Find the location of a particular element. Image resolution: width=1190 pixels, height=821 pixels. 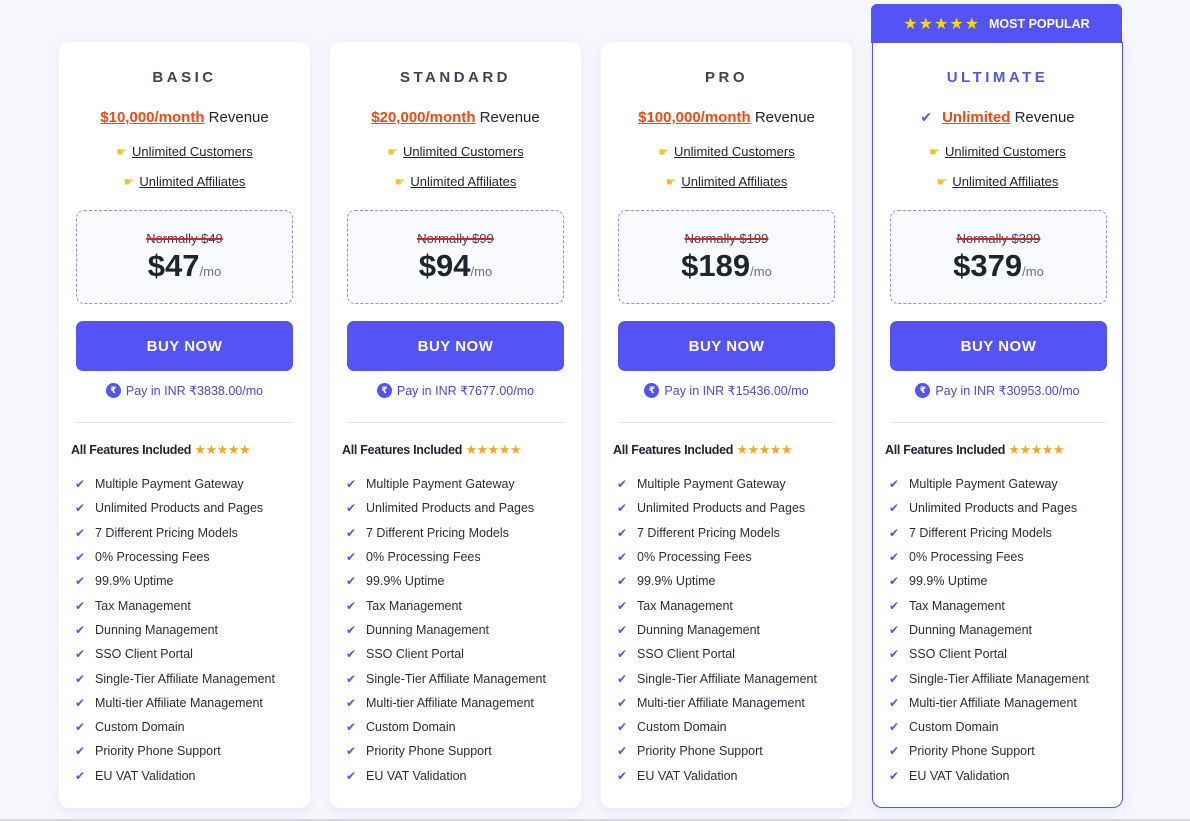

features-heading: All Features Included ★★★★★ is located at coordinates (975, 450).